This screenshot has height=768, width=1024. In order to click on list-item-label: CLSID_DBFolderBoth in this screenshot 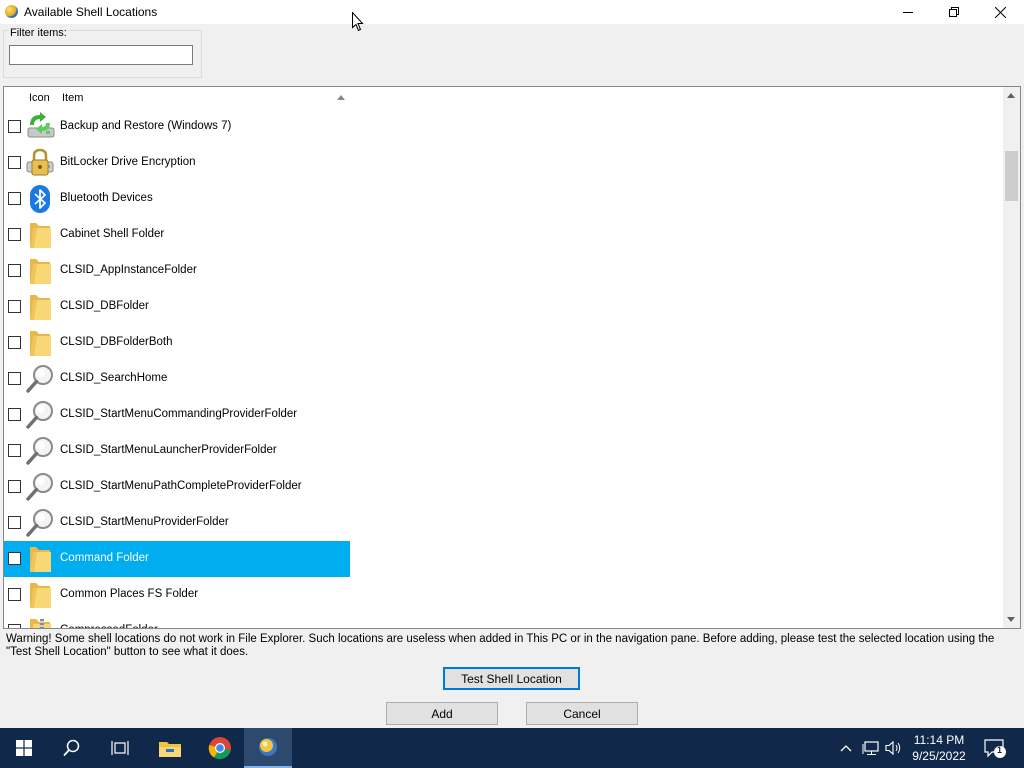, I will do `click(116, 342)`.